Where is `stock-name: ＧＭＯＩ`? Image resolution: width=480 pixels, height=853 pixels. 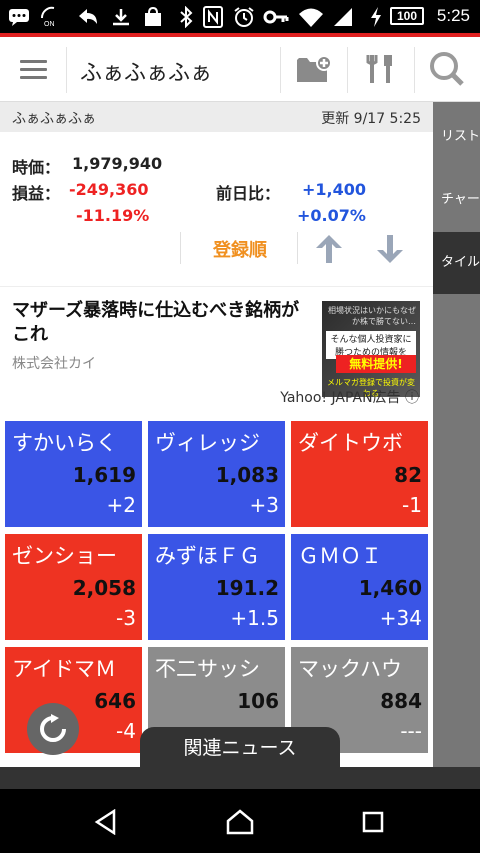
stock-name: ＧＭＯＩ is located at coordinates (340, 556).